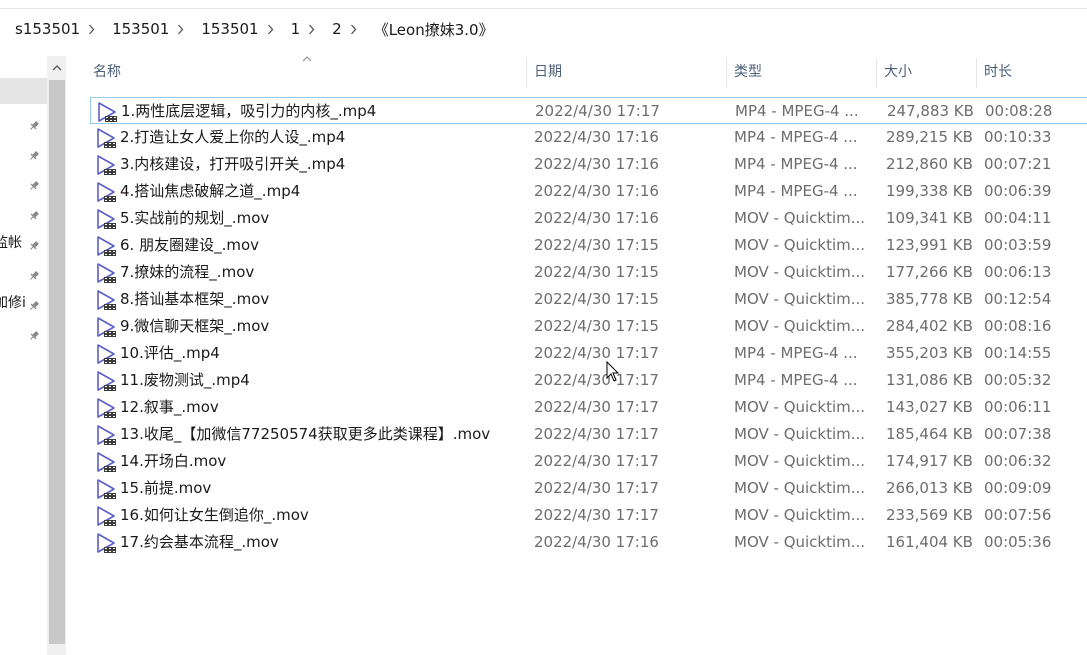 This screenshot has height=655, width=1087. What do you see at coordinates (1018, 353) in the screenshot?
I see `file-duration: 00:14:55` at bounding box center [1018, 353].